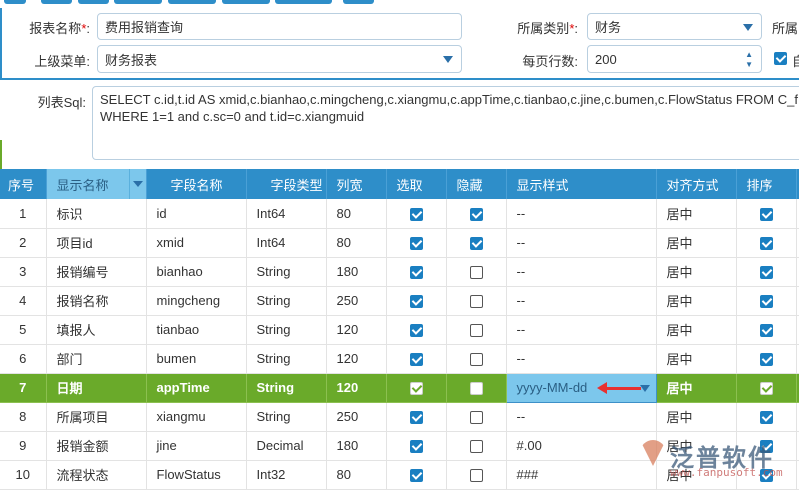 The width and height of the screenshot is (799, 490). Describe the element at coordinates (286, 184) in the screenshot. I see `column-header: 字段类型` at that location.